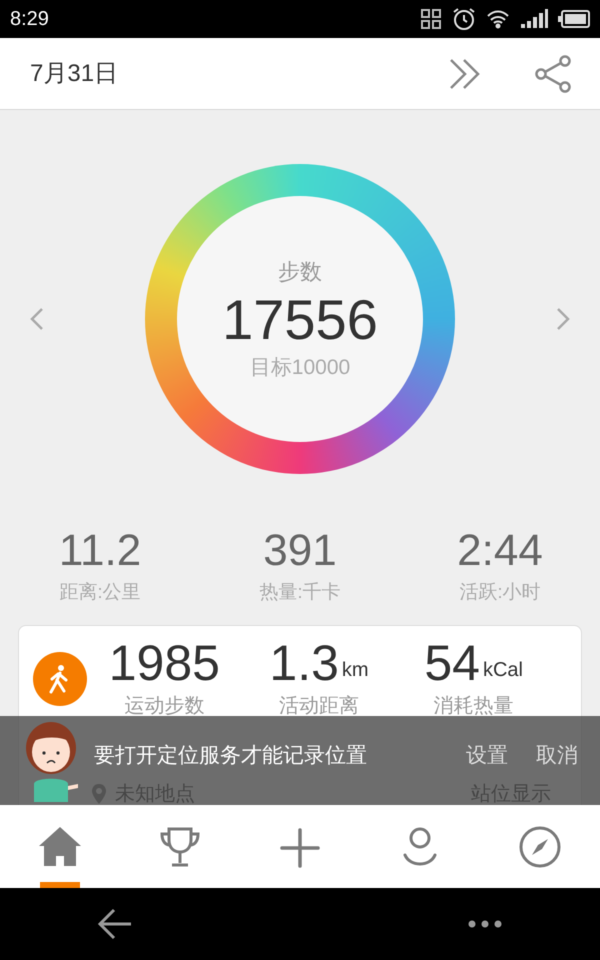  I want to click on activity-label: 活动距离, so click(318, 707).